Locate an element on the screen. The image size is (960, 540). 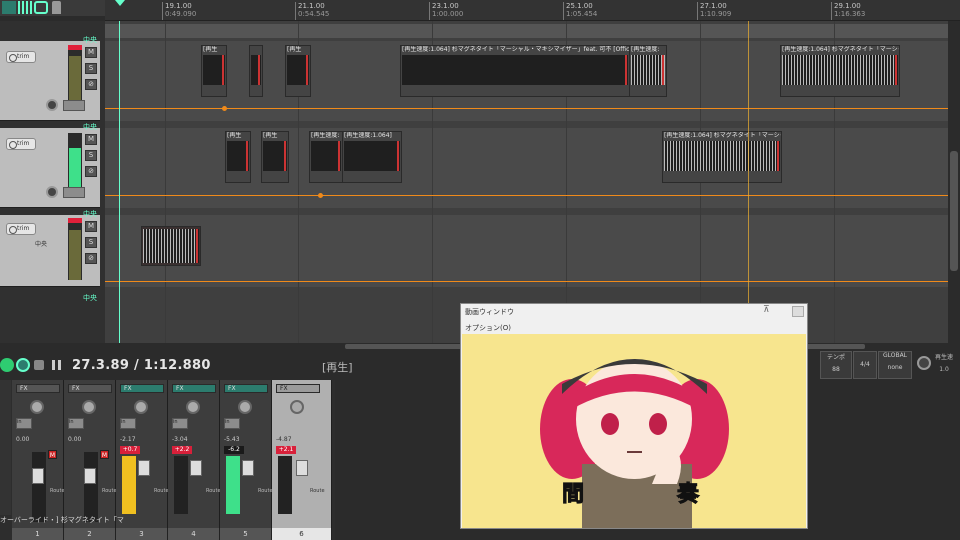
tempo-box: テンポ 88 is located at coordinates (836, 365).